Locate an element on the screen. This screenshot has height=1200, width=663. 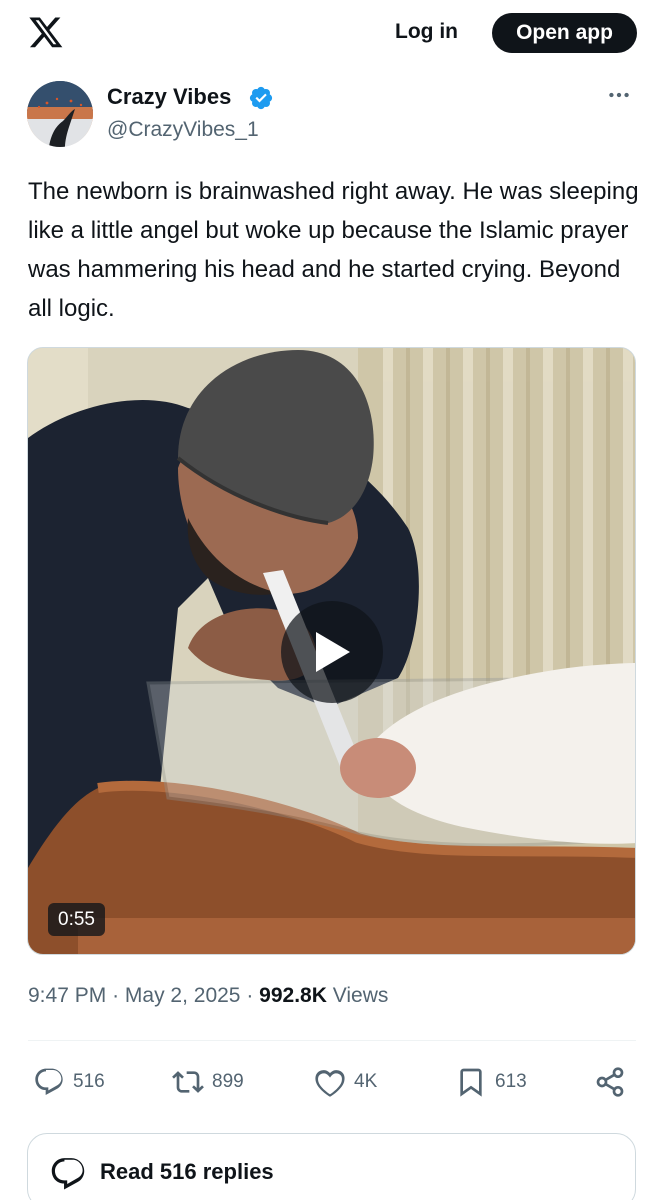
like-count: 4K is located at coordinates (366, 1081).